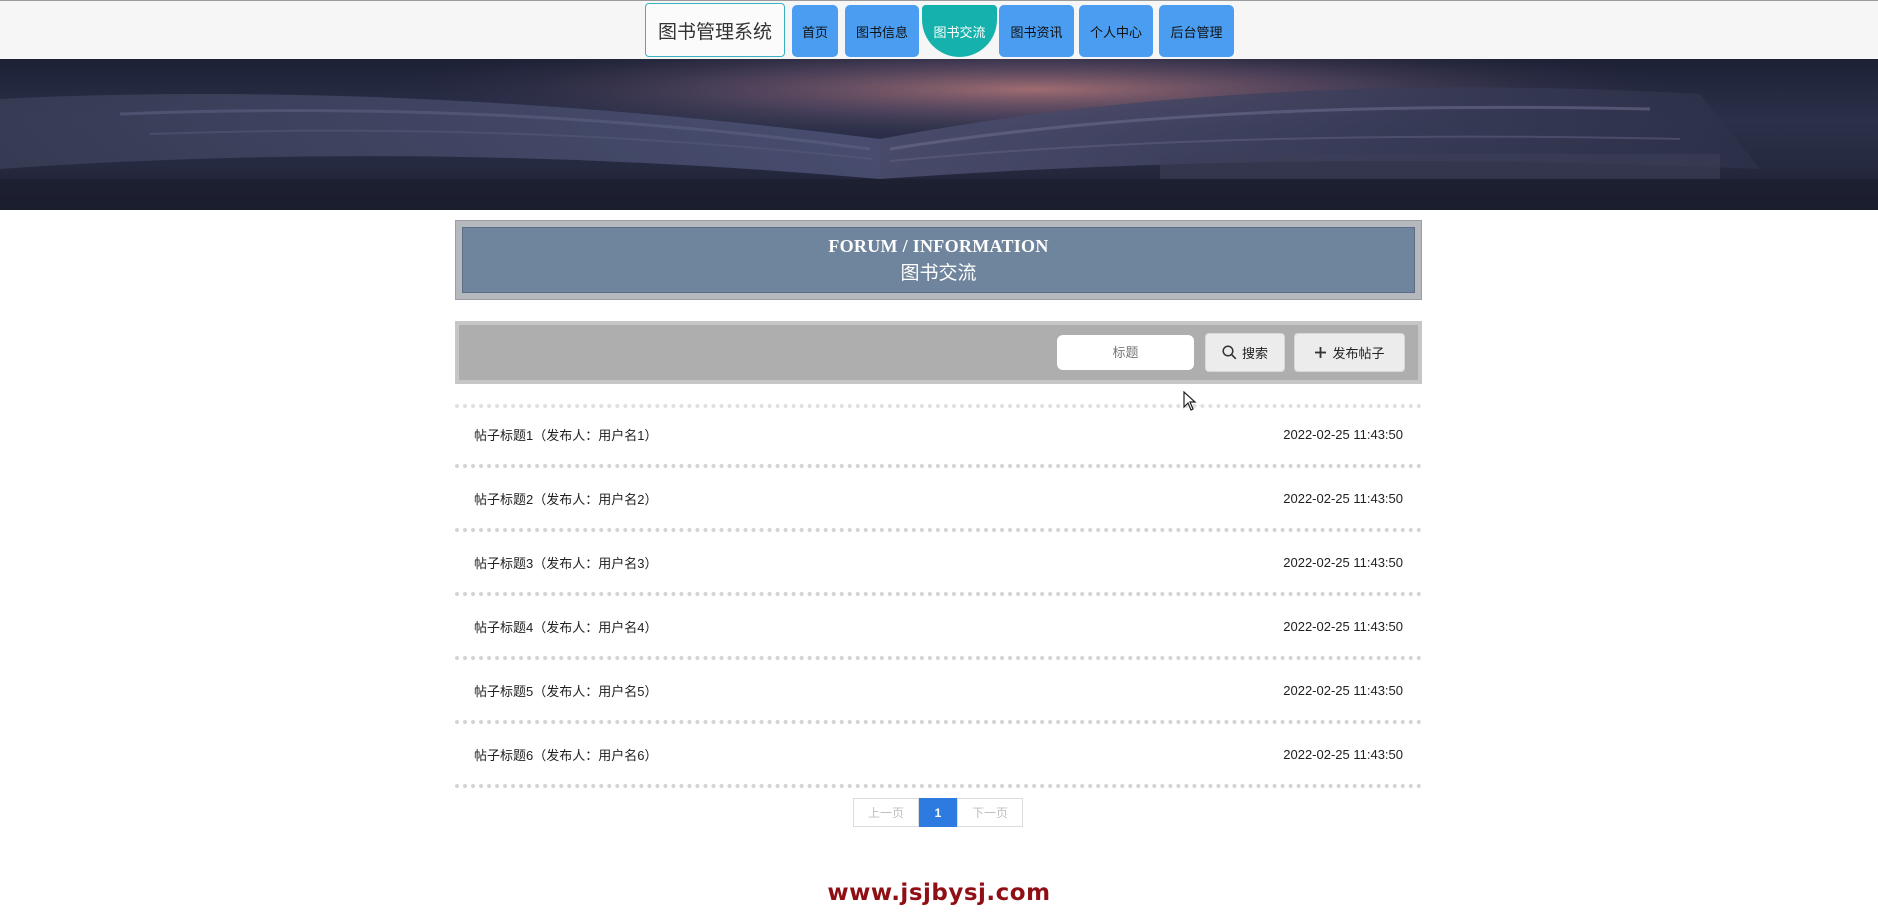  What do you see at coordinates (565, 498) in the screenshot?
I see `post-title: 帖子标题2（发布人：用户名2）` at bounding box center [565, 498].